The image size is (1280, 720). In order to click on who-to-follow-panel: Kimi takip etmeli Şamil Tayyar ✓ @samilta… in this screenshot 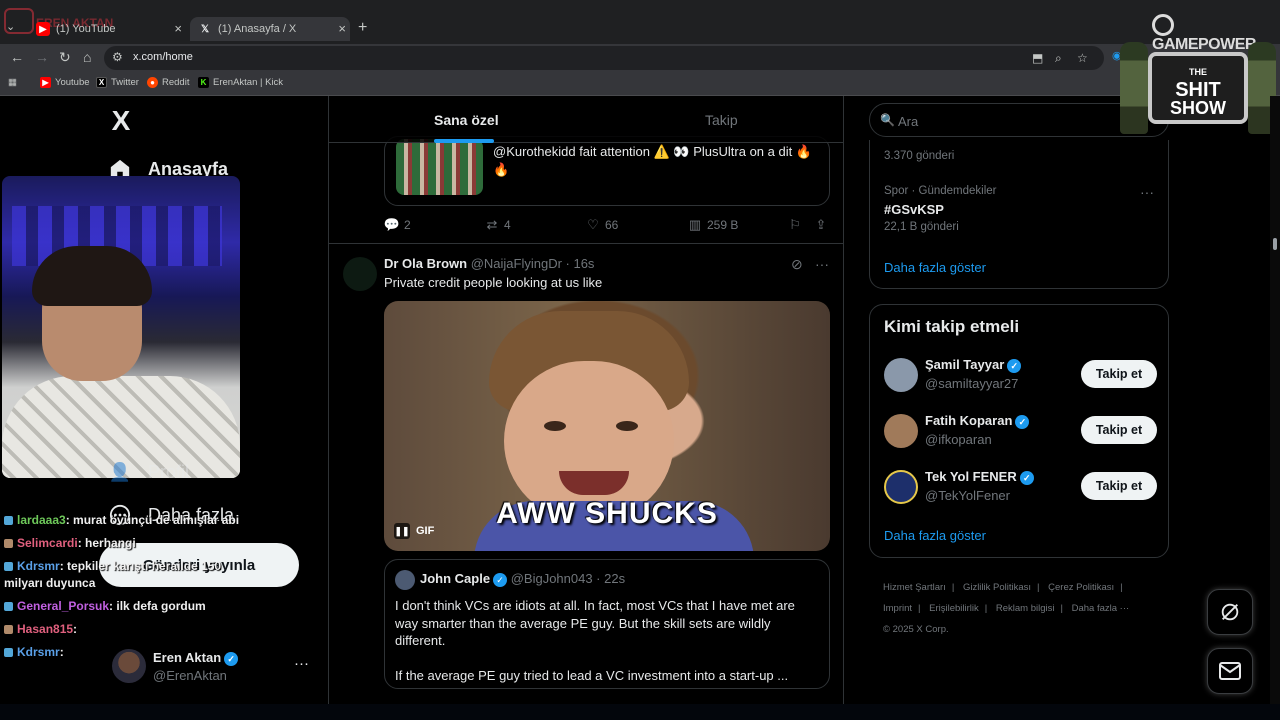, I will do `click(1019, 431)`.